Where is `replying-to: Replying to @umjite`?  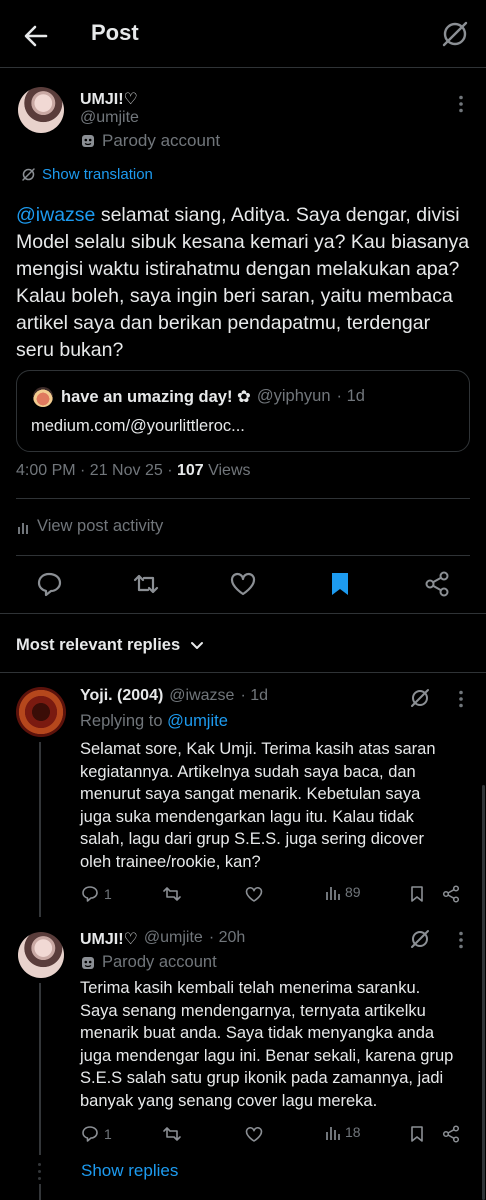
replying-to: Replying to @umjite is located at coordinates (154, 721).